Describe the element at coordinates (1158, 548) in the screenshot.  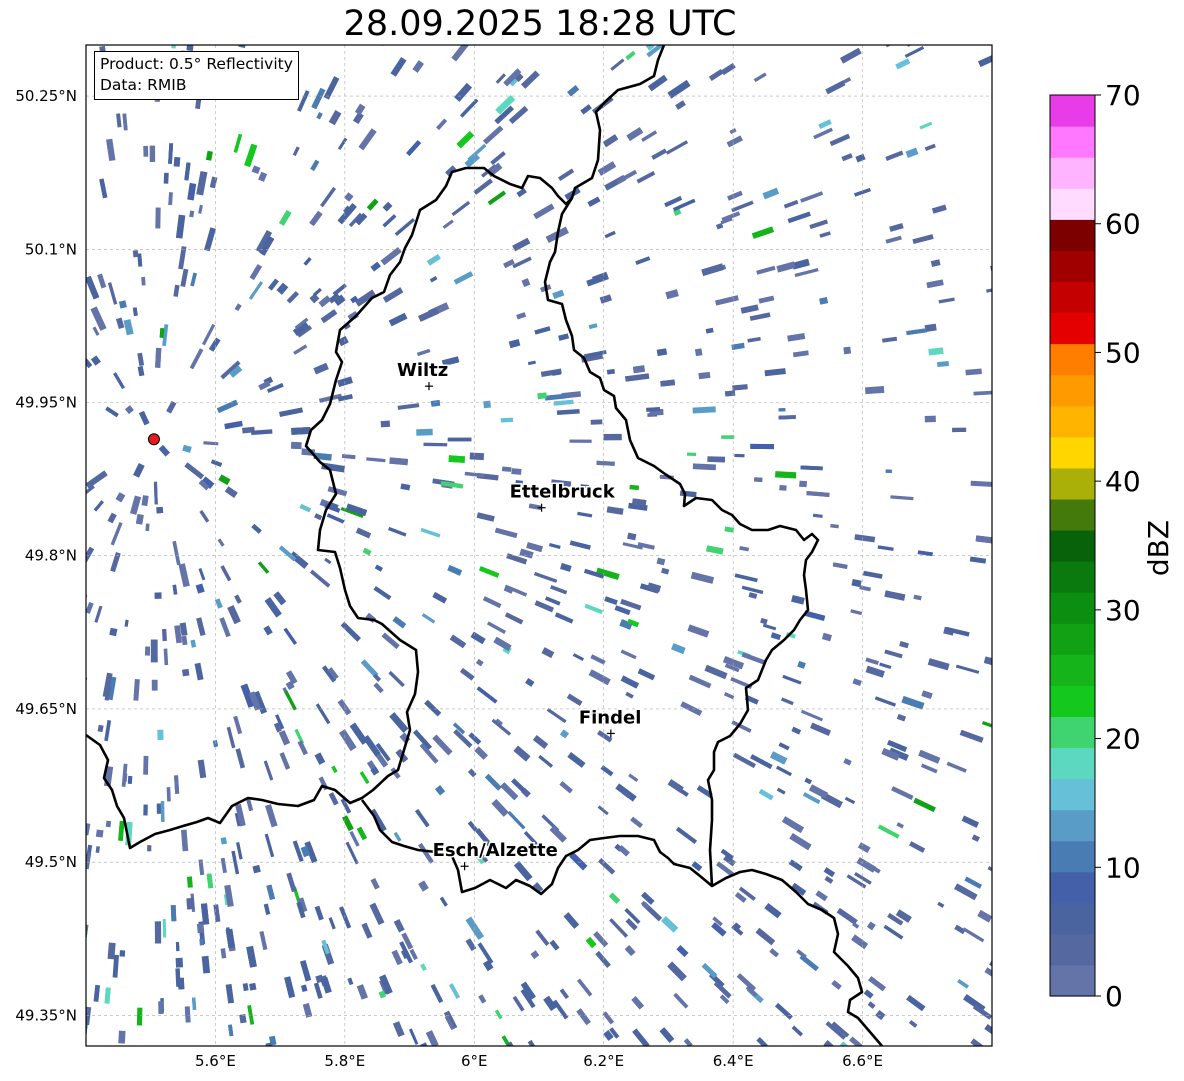
I see `colorbar-label: dBZ` at that location.